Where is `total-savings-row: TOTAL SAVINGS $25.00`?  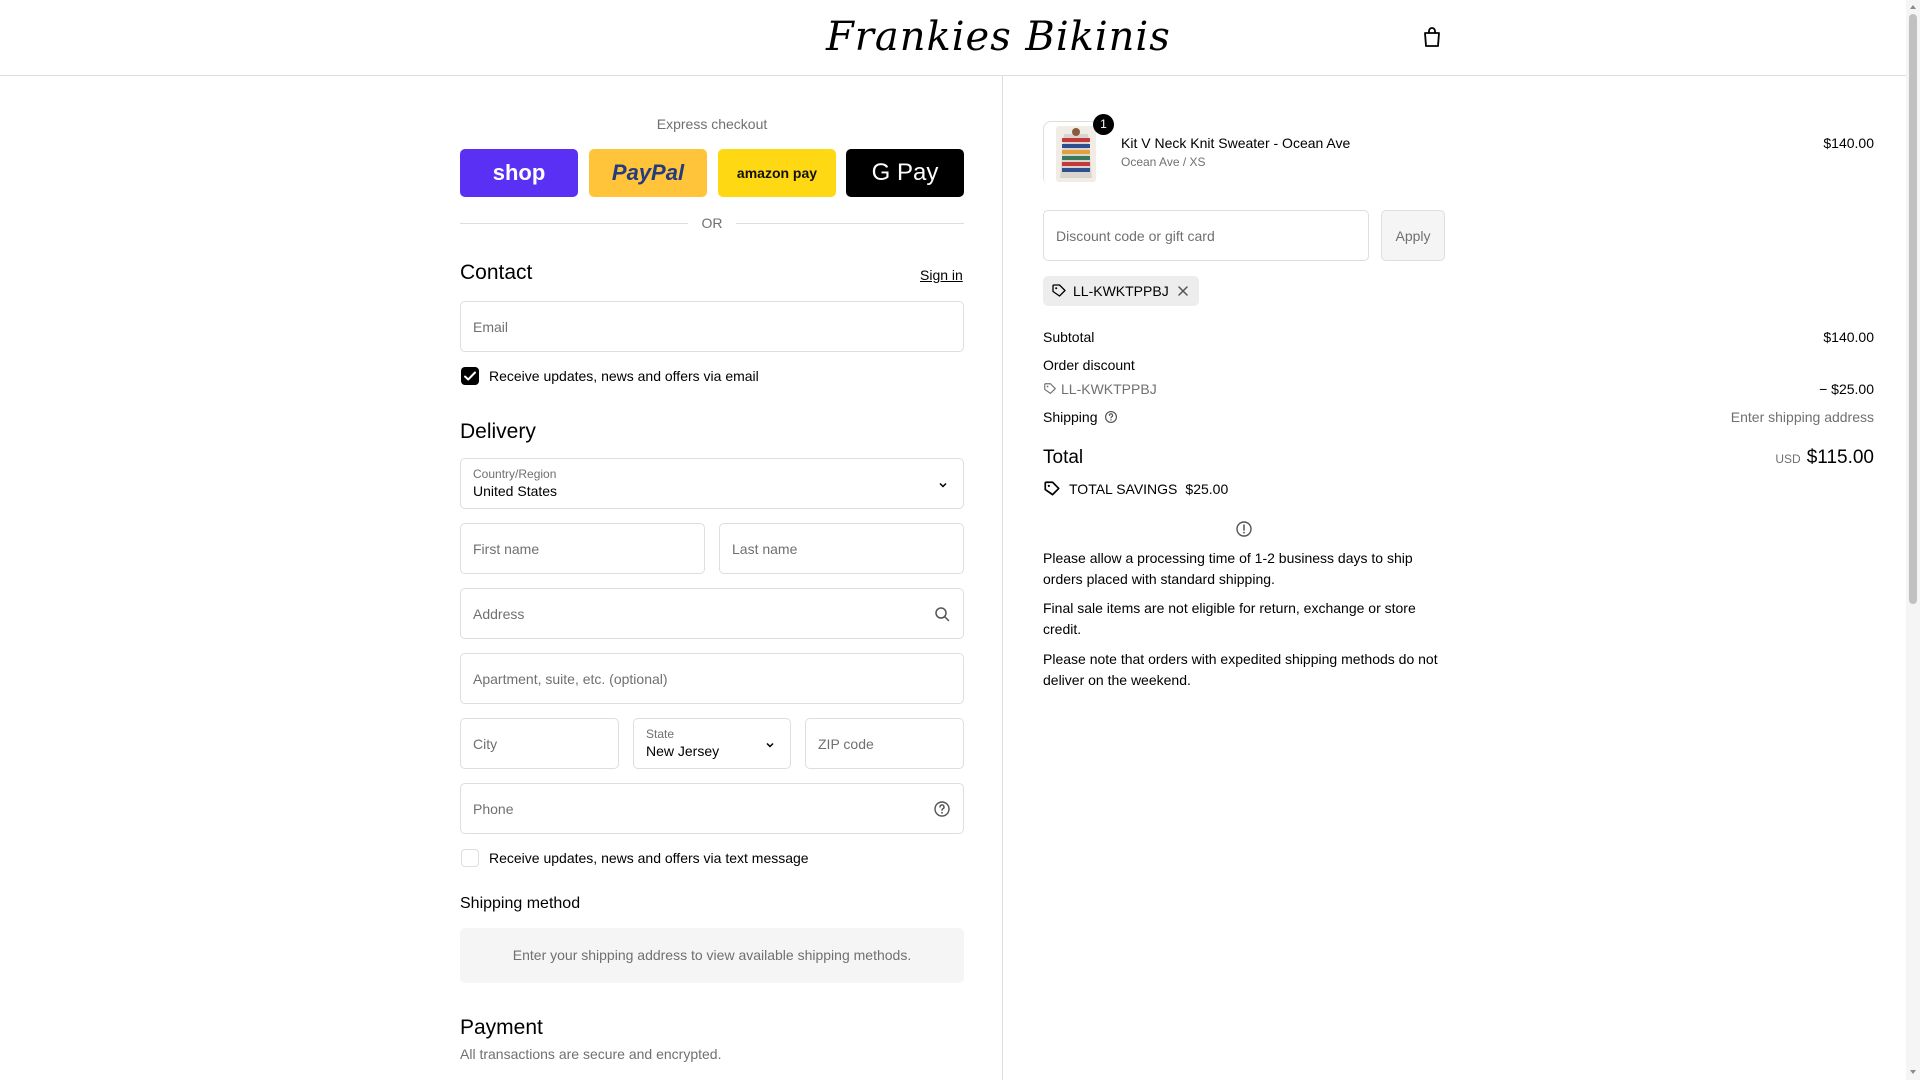 total-savings-row: TOTAL SAVINGS $25.00 is located at coordinates (1135, 489).